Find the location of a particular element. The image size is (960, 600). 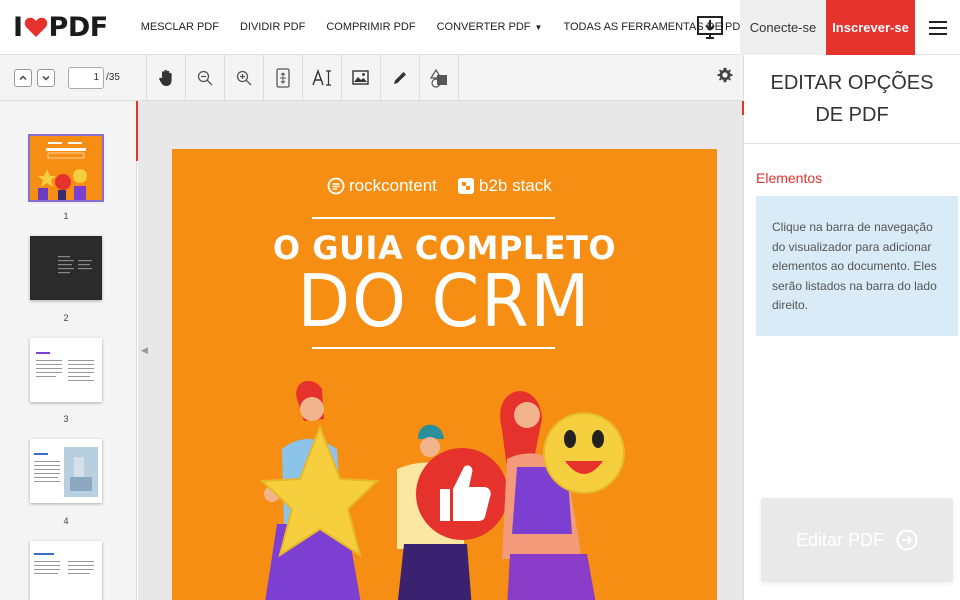

nav-split-pdf: DIVIDIR PDF is located at coordinates (272, 27).